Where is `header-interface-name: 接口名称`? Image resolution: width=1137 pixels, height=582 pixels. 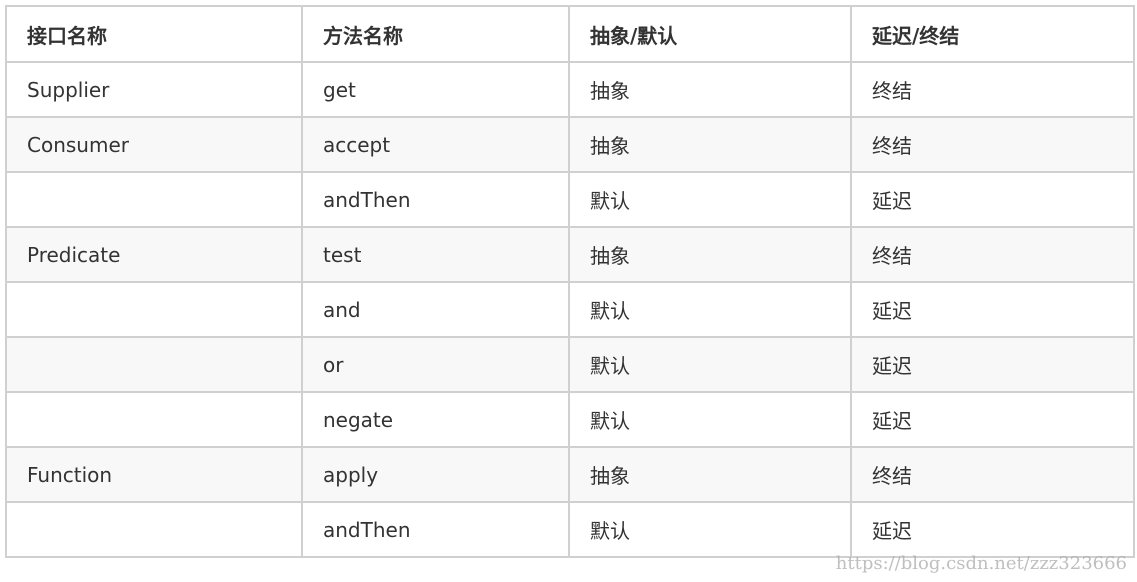
header-interface-name: 接口名称 is located at coordinates (154, 34).